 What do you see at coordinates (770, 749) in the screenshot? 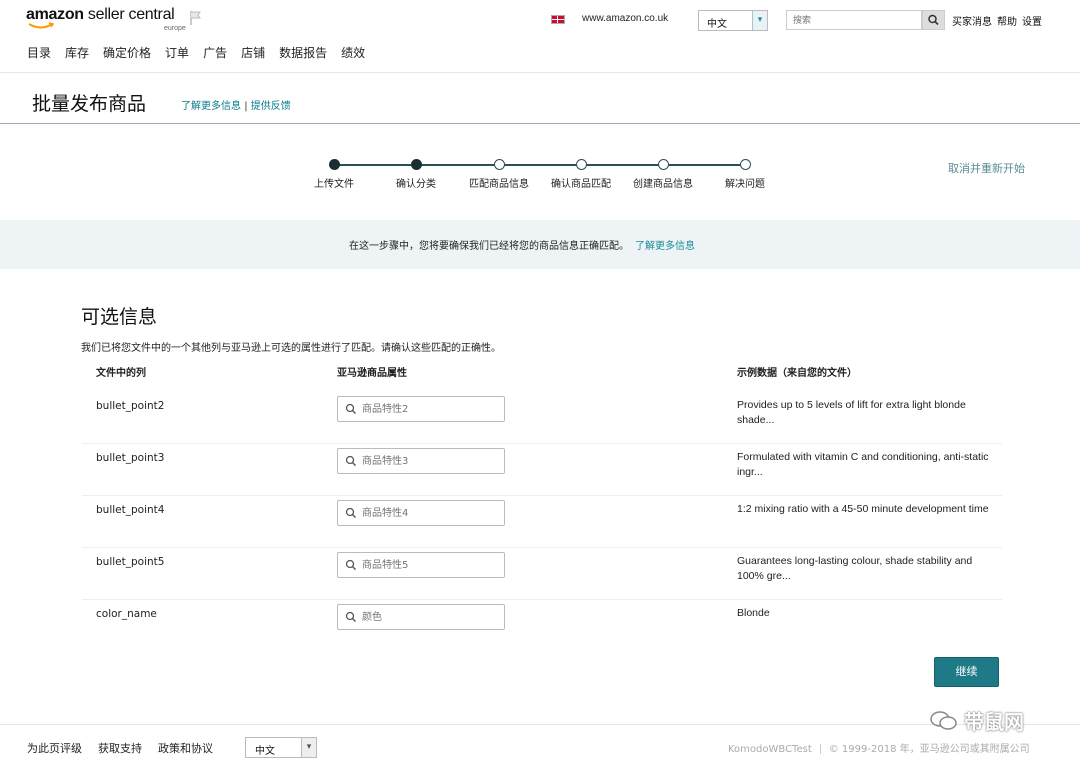
I see `account-name: KomodoWBCTest` at bounding box center [770, 749].